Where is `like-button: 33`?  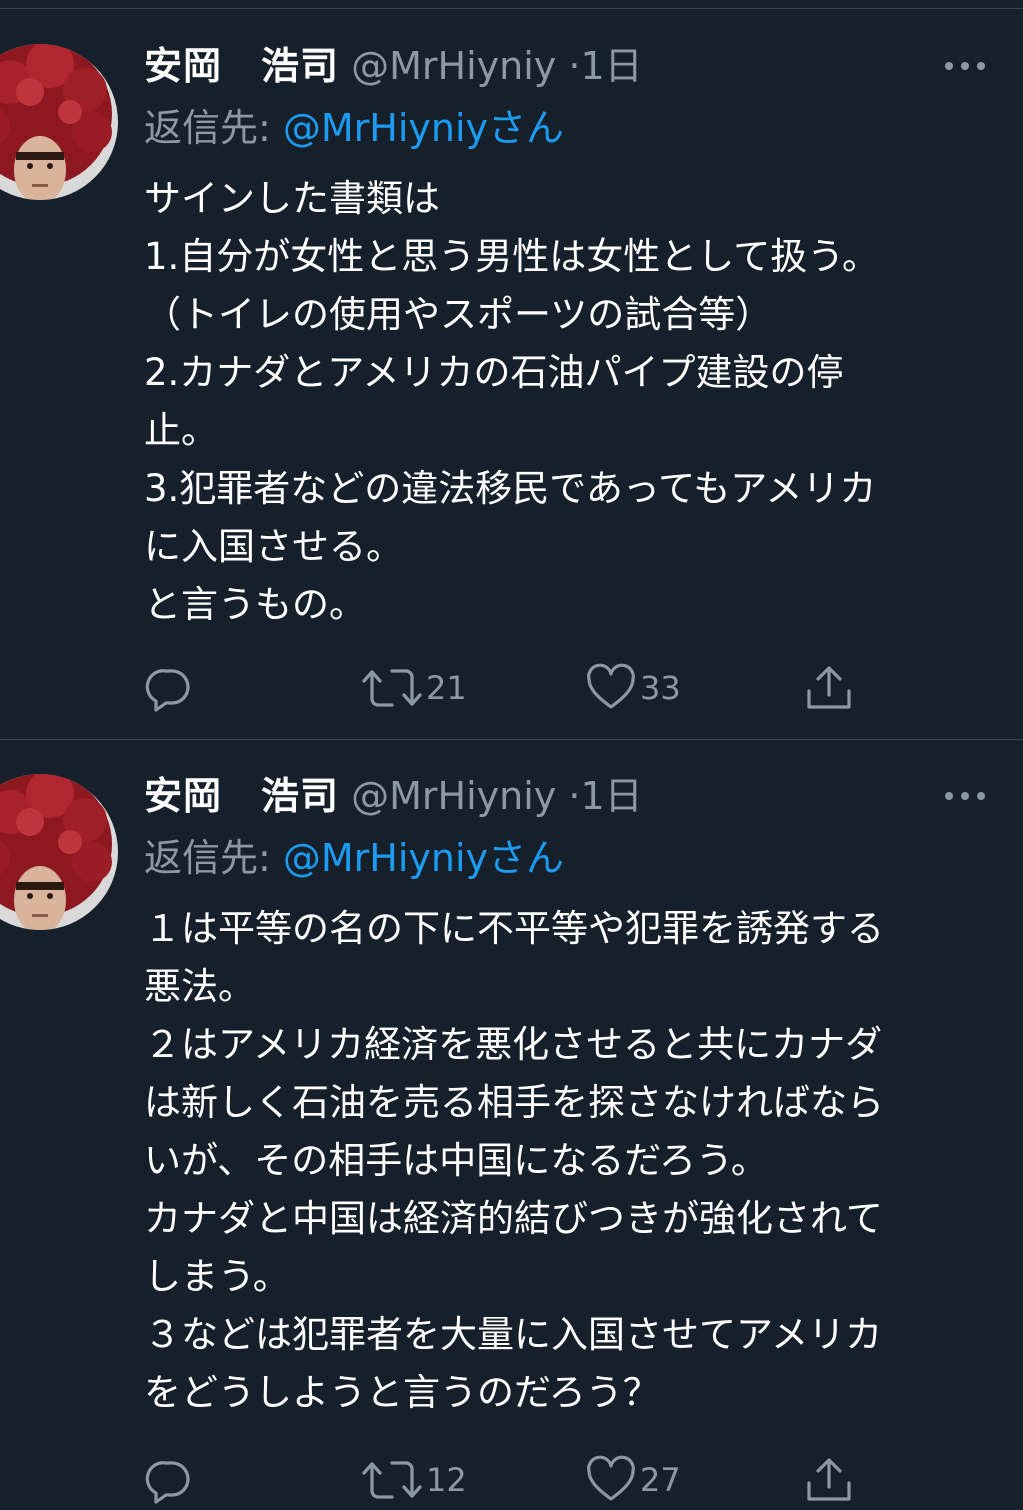
like-button: 33 is located at coordinates (633, 688).